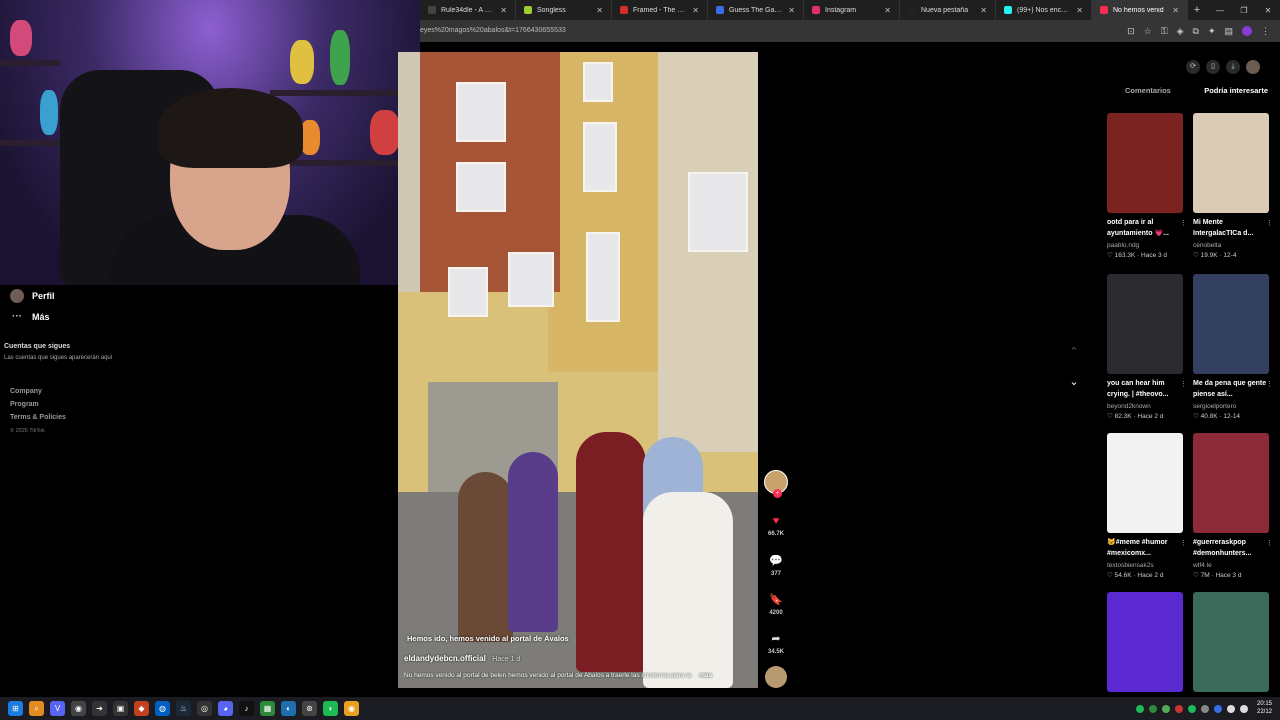 Image resolution: width=1280 pixels, height=720 pixels. What do you see at coordinates (1228, 31) in the screenshot?
I see `sidebar-icon: ▤` at bounding box center [1228, 31].